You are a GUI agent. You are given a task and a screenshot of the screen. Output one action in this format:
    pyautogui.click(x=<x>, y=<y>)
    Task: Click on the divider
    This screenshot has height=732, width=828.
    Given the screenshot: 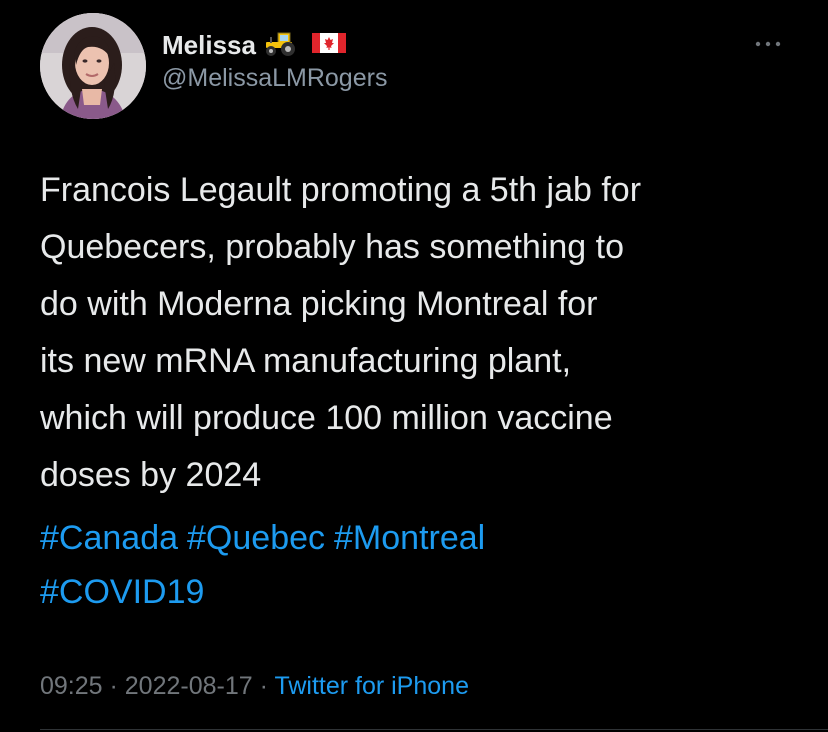 What is the action you would take?
    pyautogui.click(x=434, y=729)
    